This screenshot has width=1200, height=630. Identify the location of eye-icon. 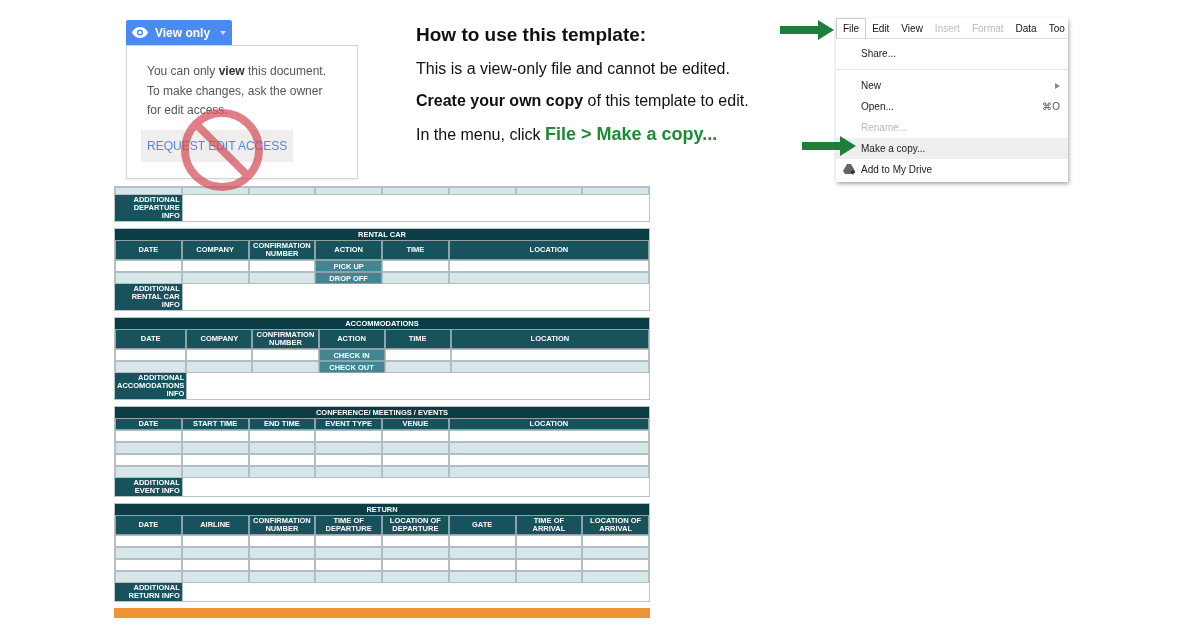
(140, 32).